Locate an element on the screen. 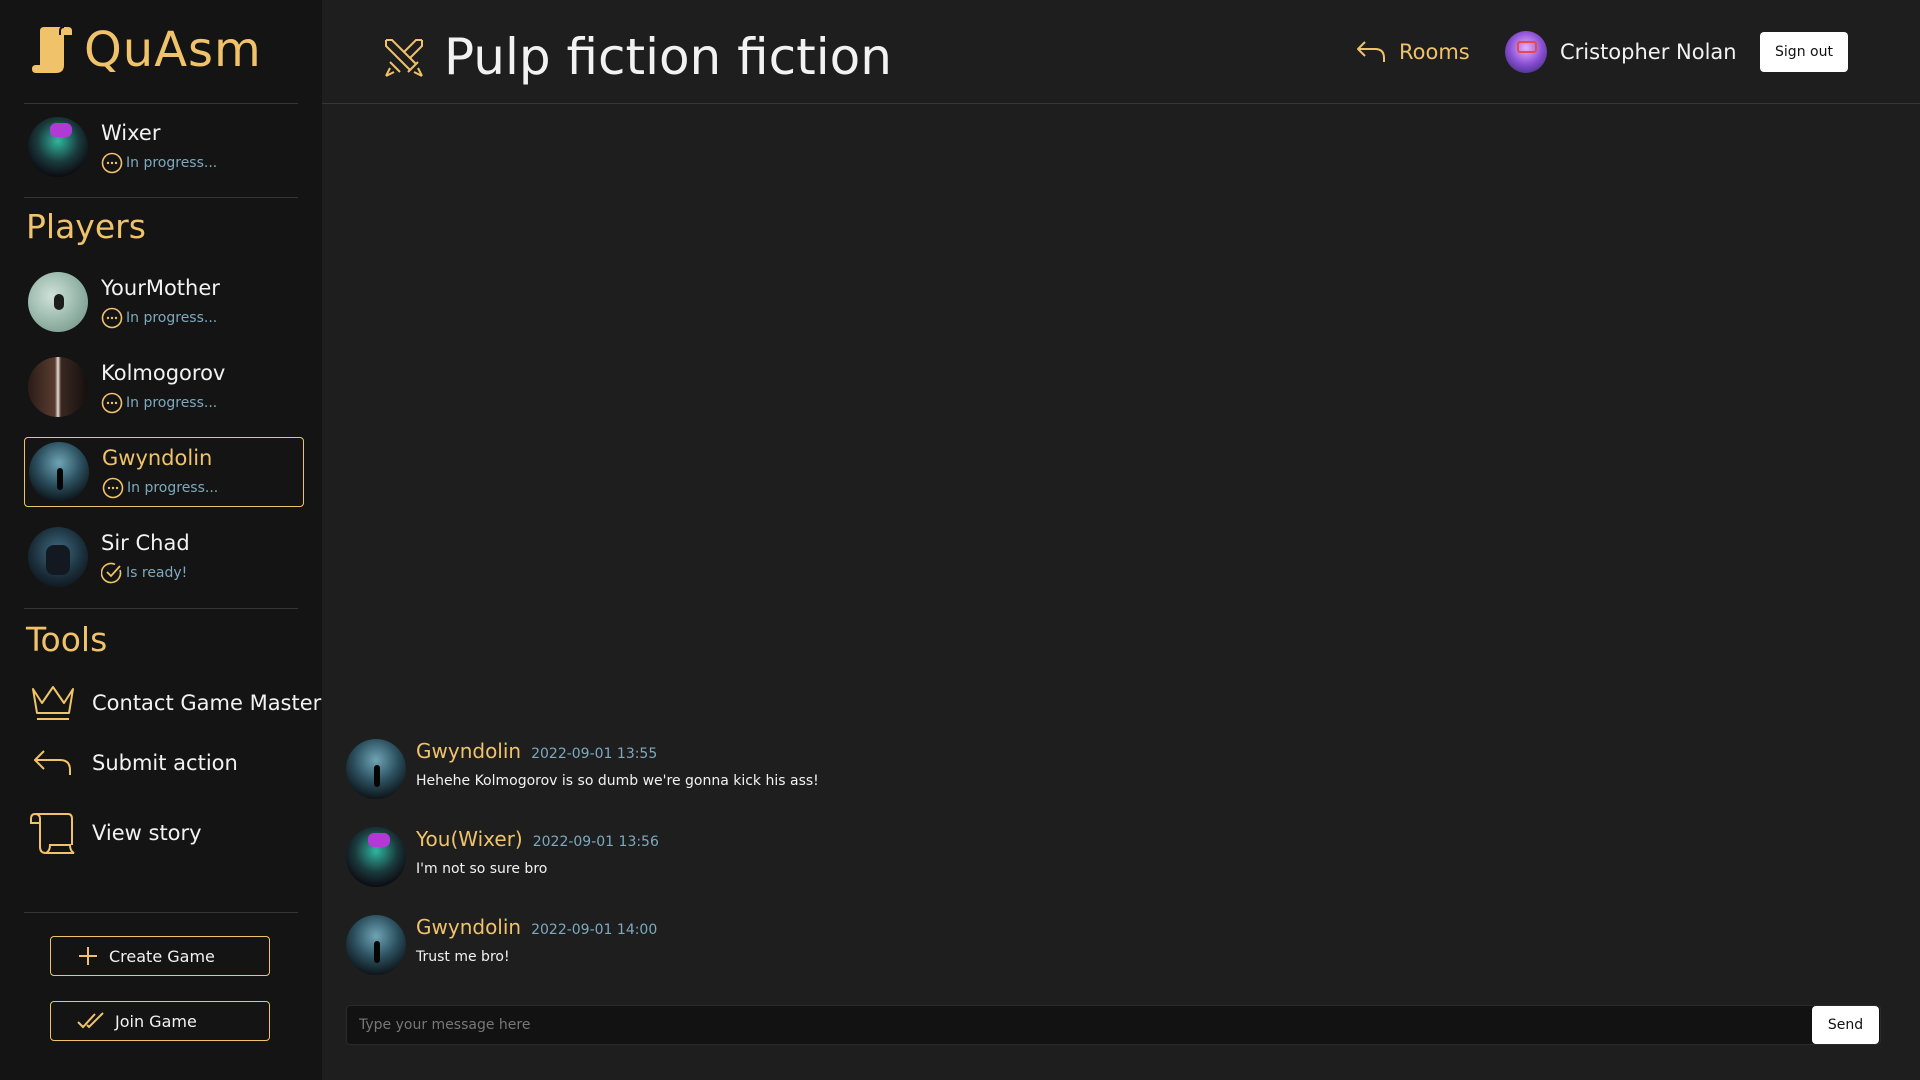  sign-out-button: Sign out is located at coordinates (1804, 52).